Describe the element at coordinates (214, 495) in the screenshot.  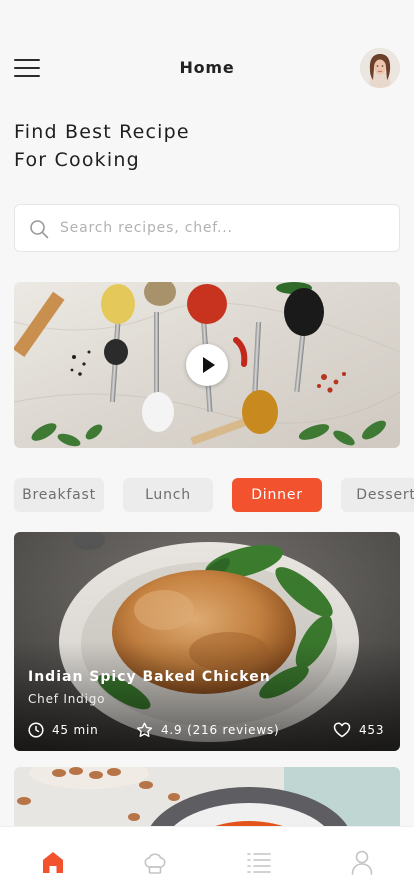
I see `category-chips: Breakfast Lunch Dinner Dessert` at that location.